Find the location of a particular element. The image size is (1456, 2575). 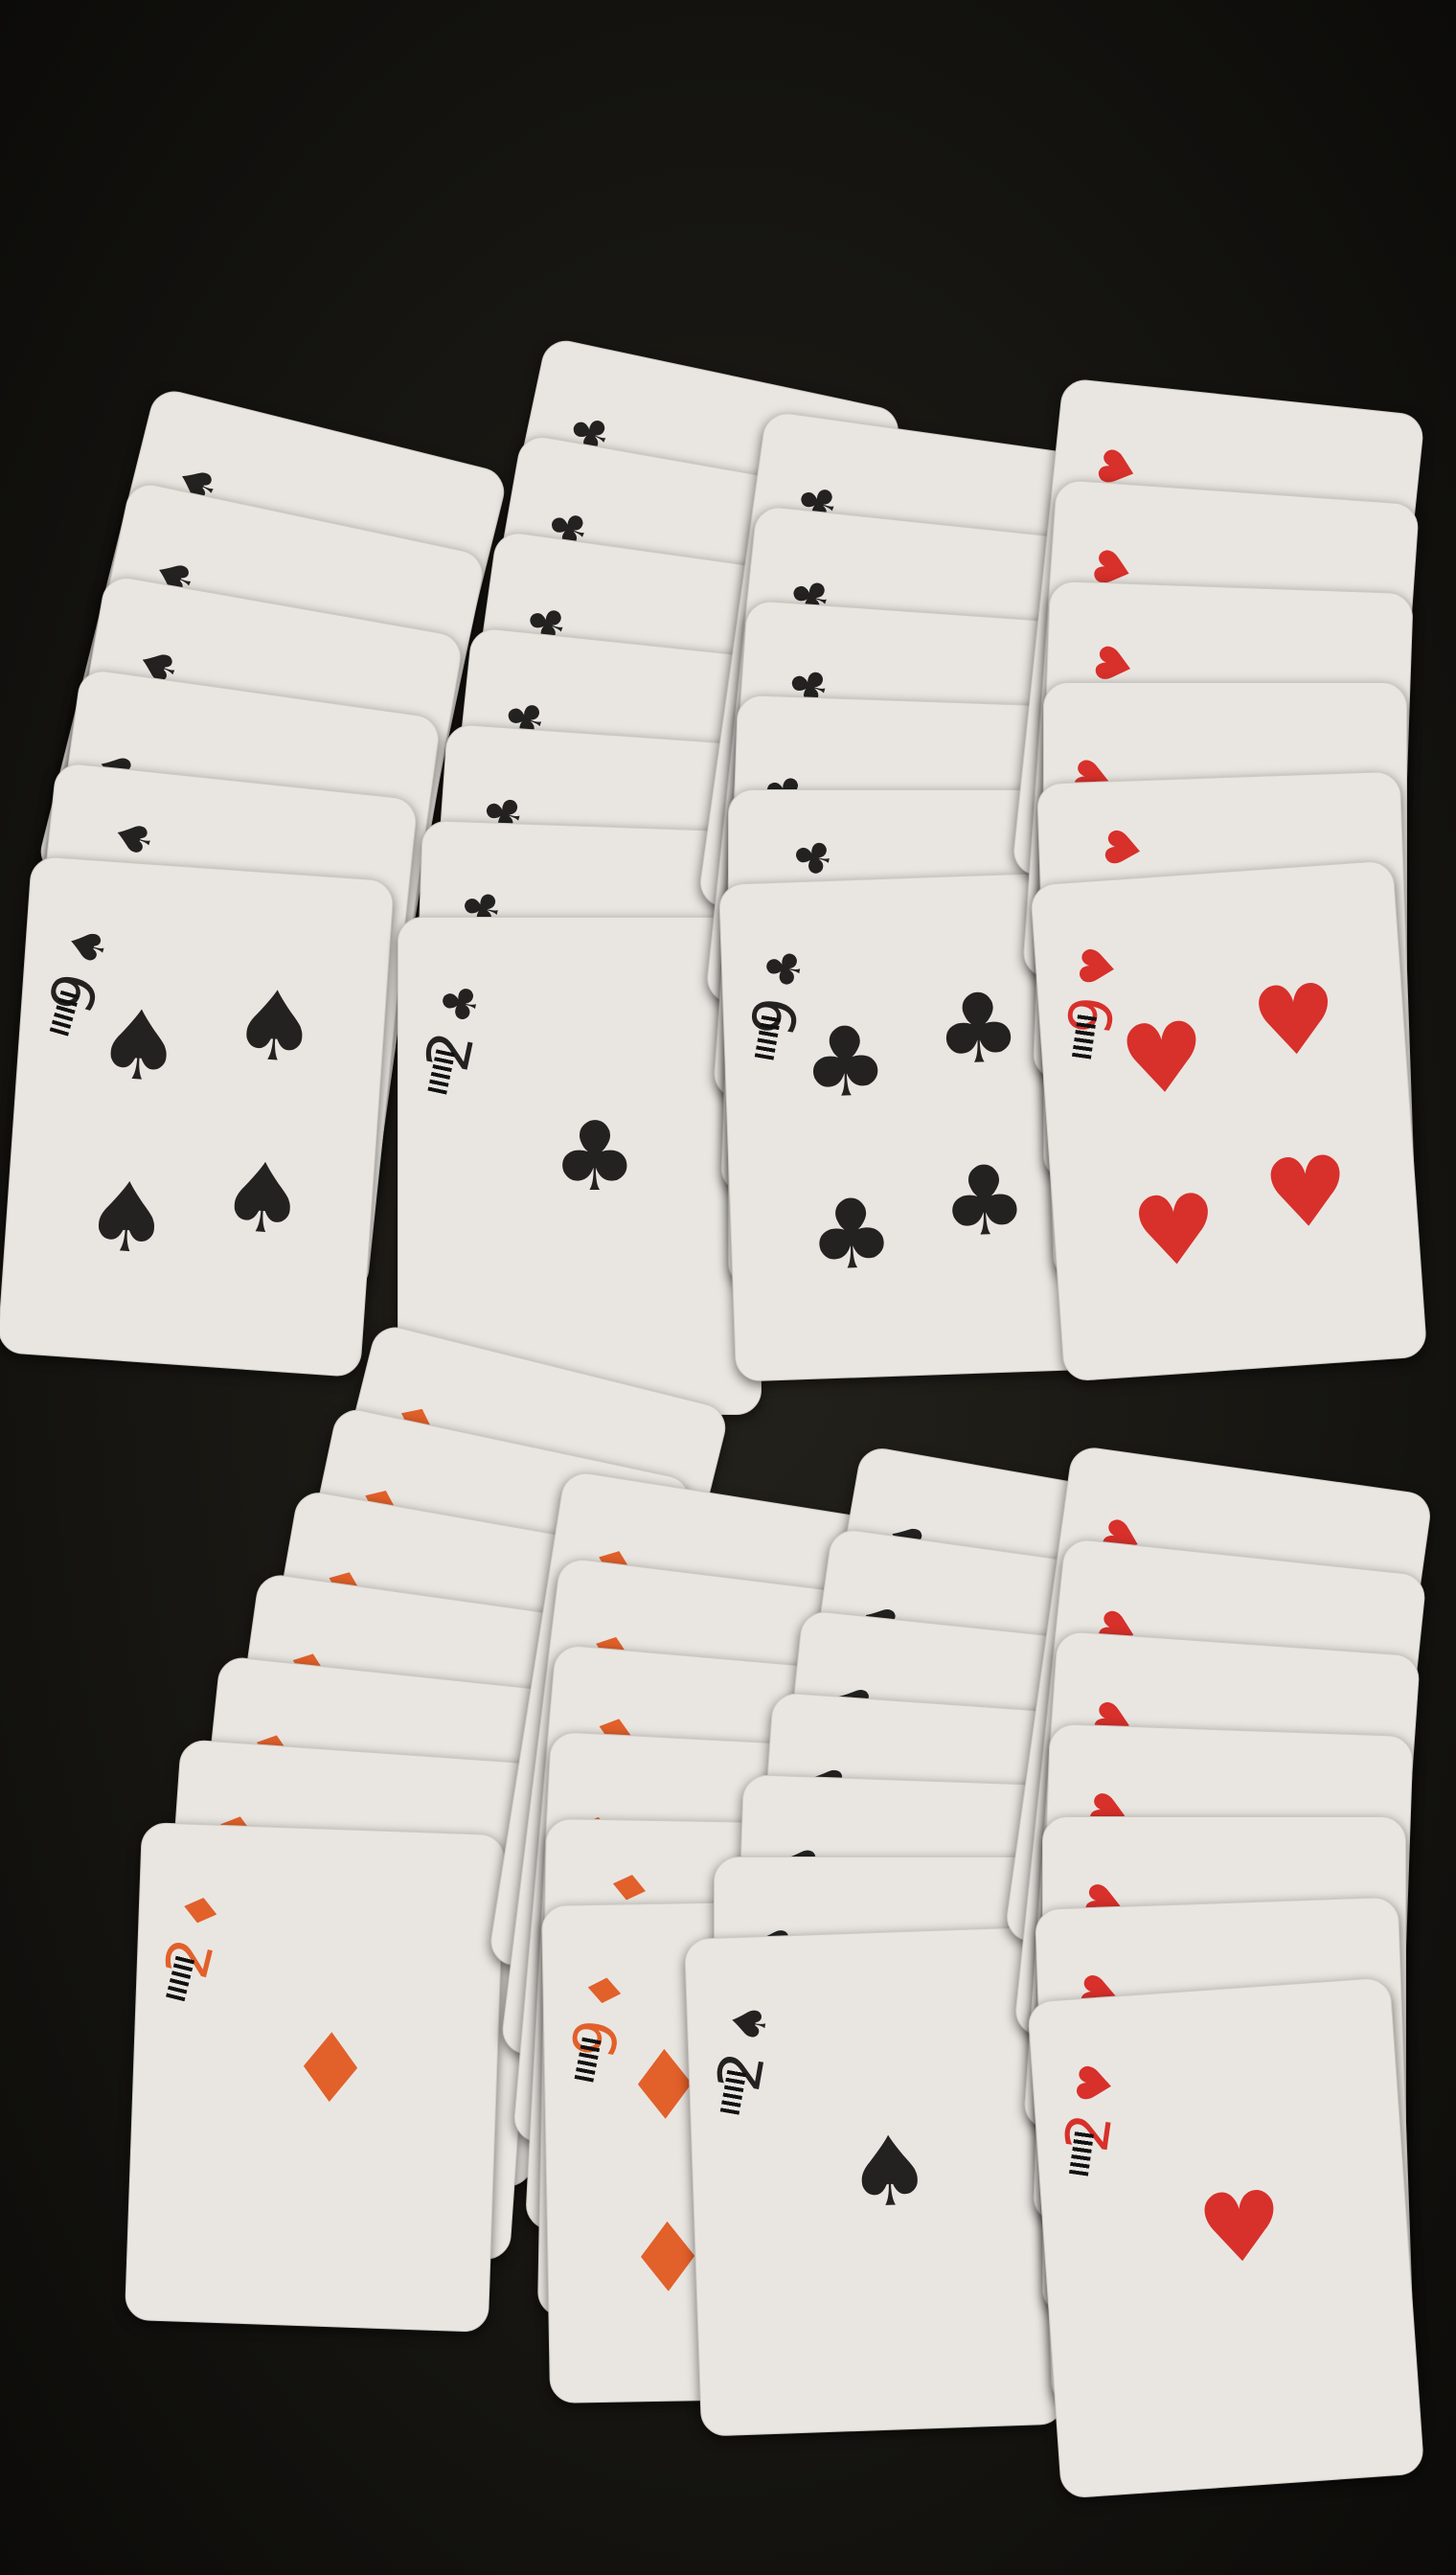

card-corner-index: 2♦ is located at coordinates (193, 1934).